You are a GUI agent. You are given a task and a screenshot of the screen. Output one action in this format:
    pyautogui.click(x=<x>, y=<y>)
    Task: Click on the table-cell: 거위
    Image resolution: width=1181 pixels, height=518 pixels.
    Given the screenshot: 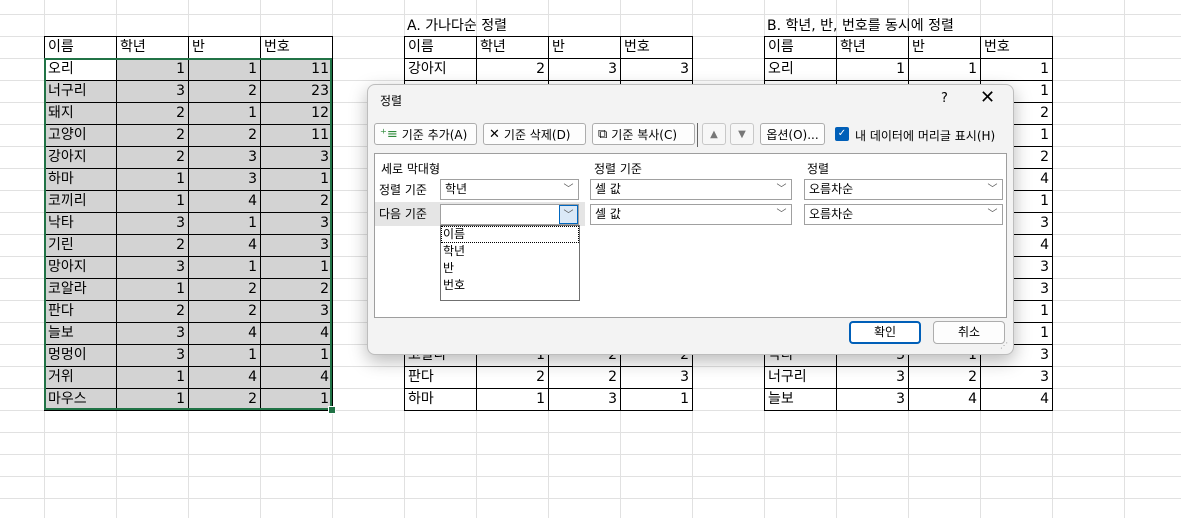 What is the action you would take?
    pyautogui.click(x=80, y=377)
    